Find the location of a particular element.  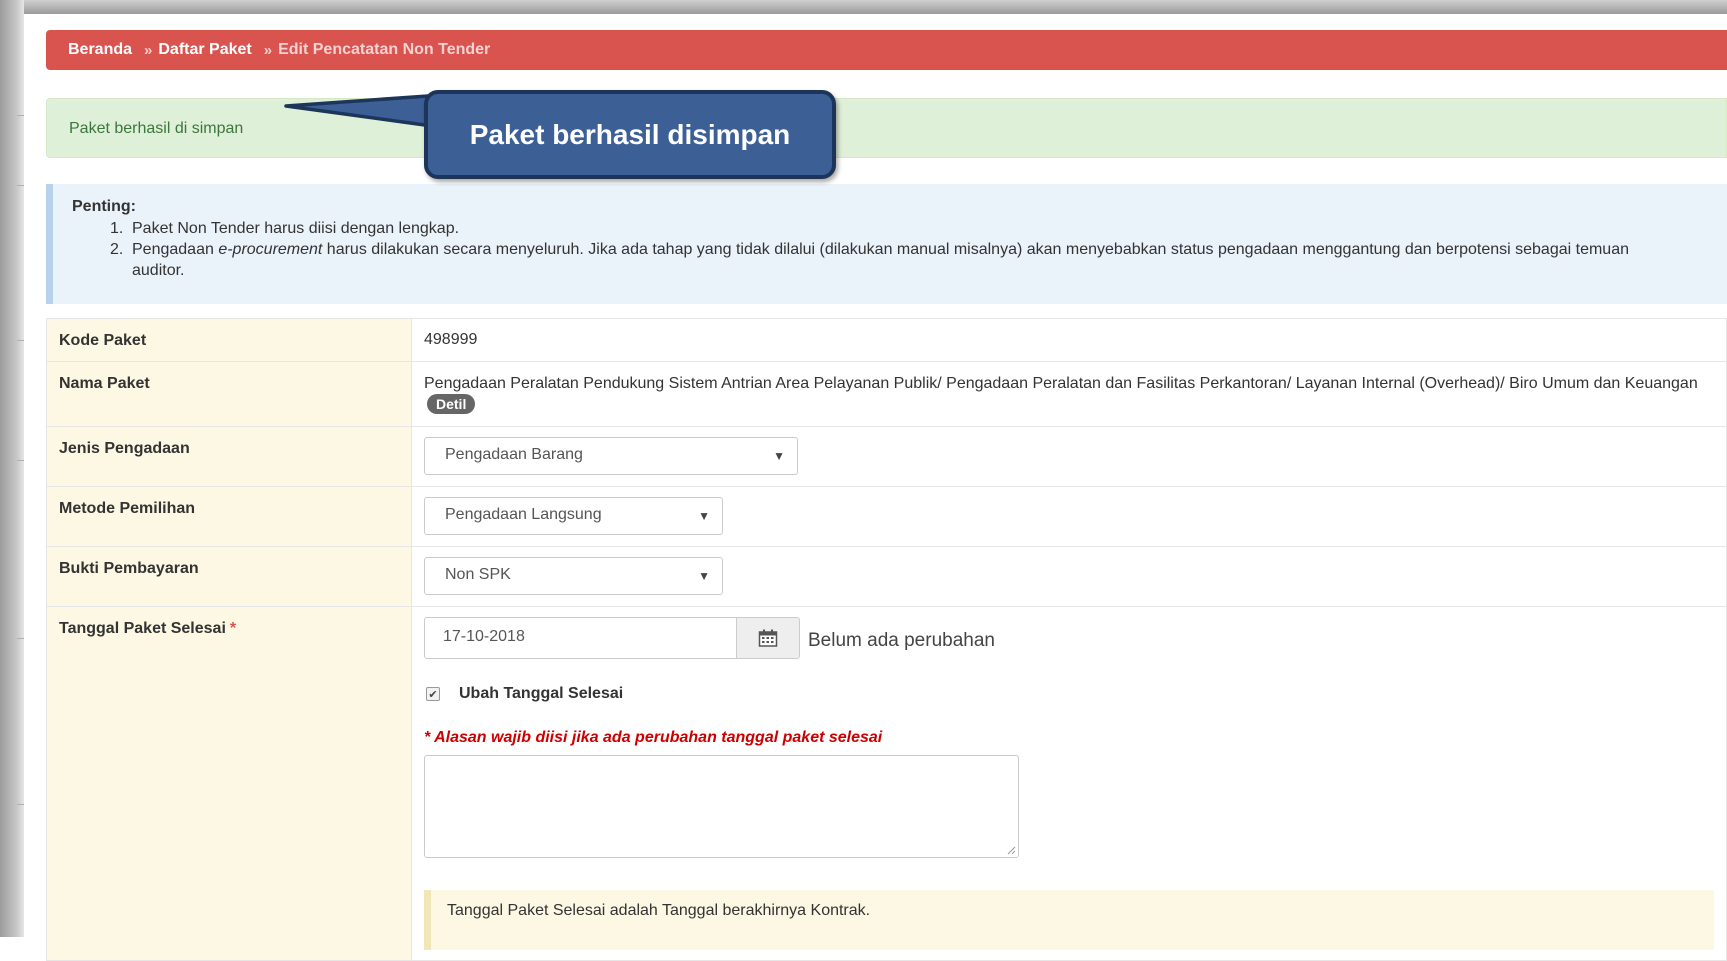

form-row-jenis-pengadaan: Jenis Pengadaan Pengadaan Barang ▼ is located at coordinates (886, 456).